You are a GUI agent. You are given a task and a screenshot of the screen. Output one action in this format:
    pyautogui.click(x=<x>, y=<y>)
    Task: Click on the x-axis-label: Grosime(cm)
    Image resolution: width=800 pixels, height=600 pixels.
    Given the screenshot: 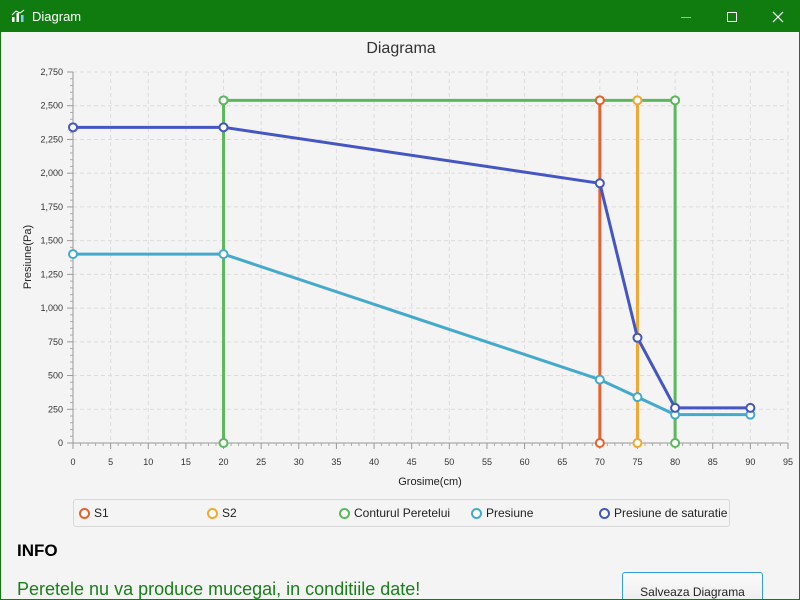 What is the action you would take?
    pyautogui.click(x=430, y=482)
    